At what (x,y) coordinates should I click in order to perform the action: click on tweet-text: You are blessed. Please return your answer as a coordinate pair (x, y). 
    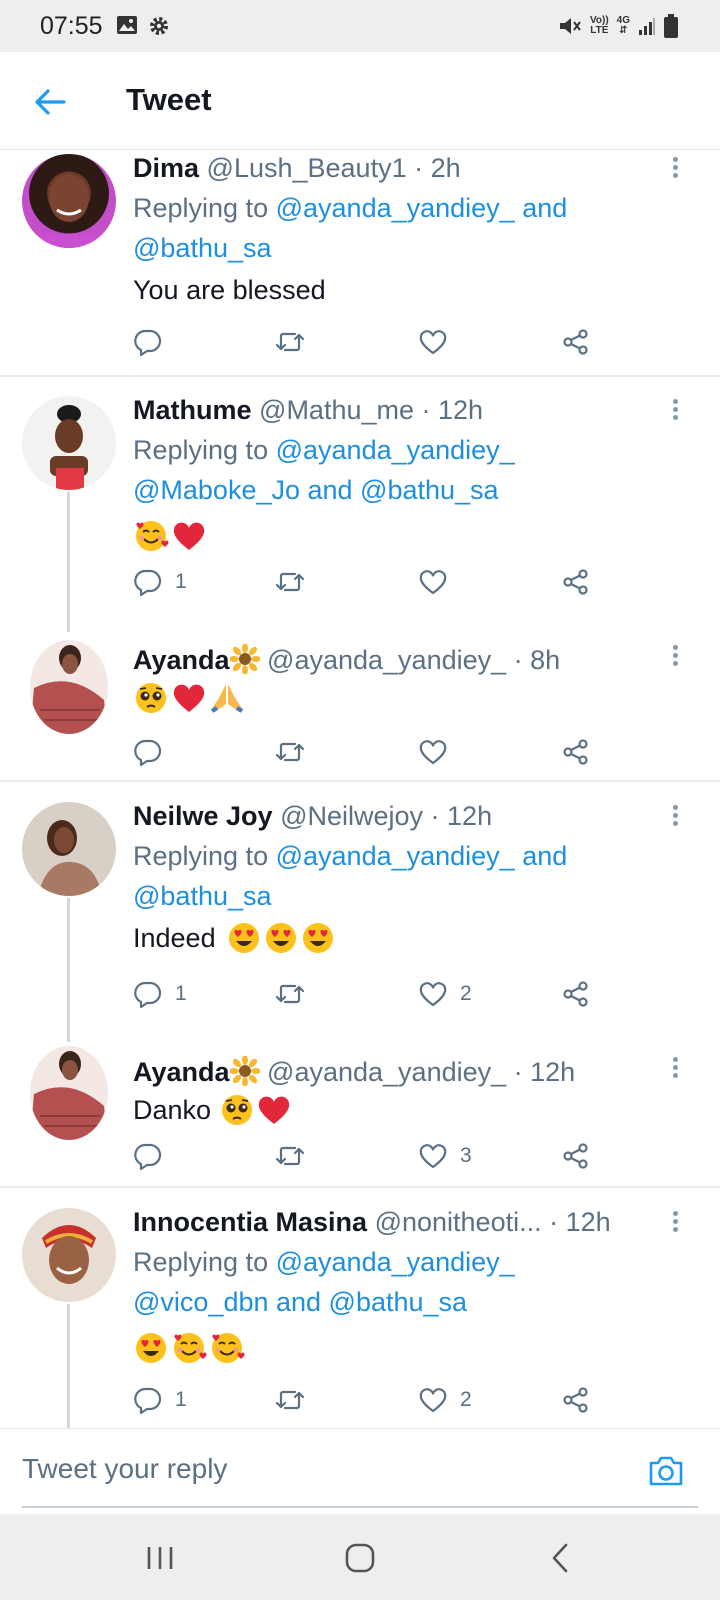
    Looking at the image, I should click on (229, 290).